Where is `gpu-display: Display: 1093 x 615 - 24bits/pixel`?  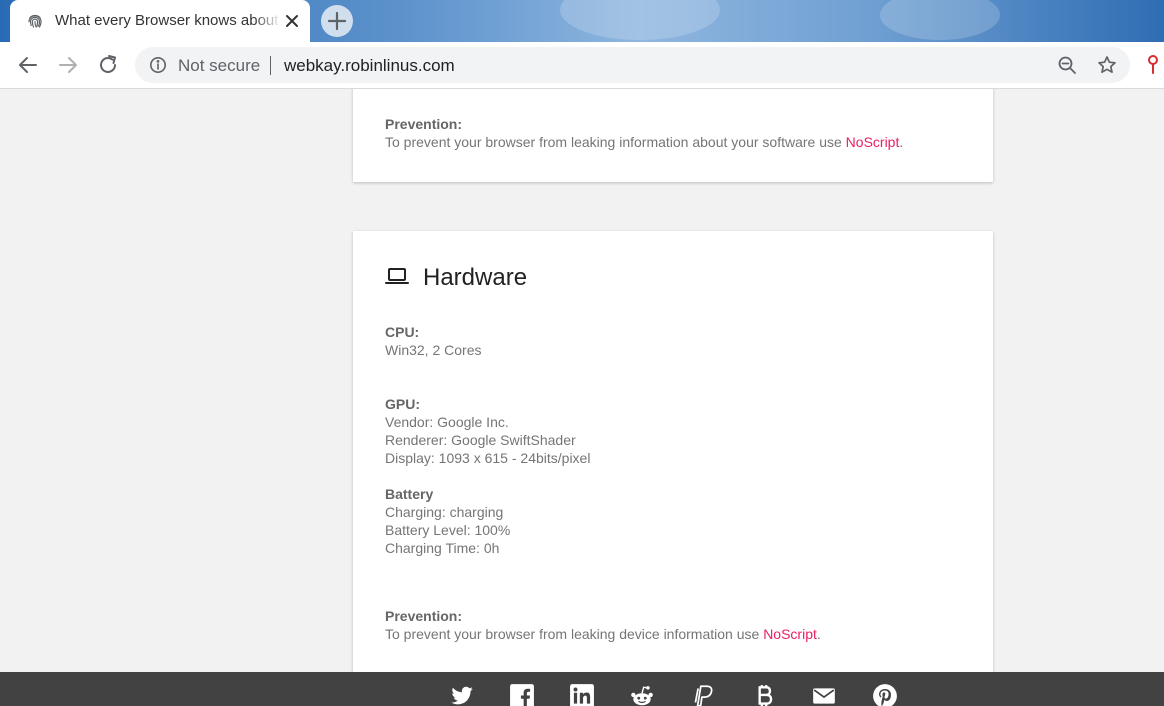 gpu-display: Display: 1093 x 615 - 24bits/pixel is located at coordinates (488, 458).